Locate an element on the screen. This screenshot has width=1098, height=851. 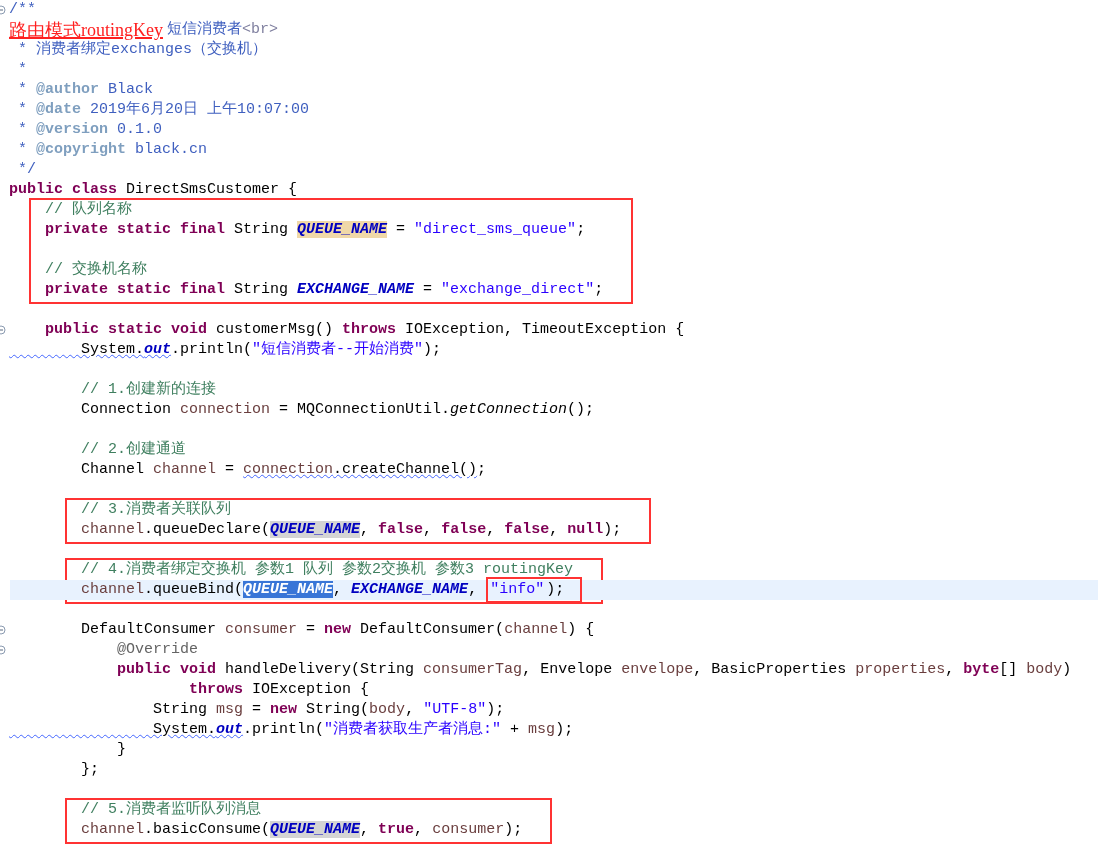
code-line: ); is located at coordinates (555, 590).